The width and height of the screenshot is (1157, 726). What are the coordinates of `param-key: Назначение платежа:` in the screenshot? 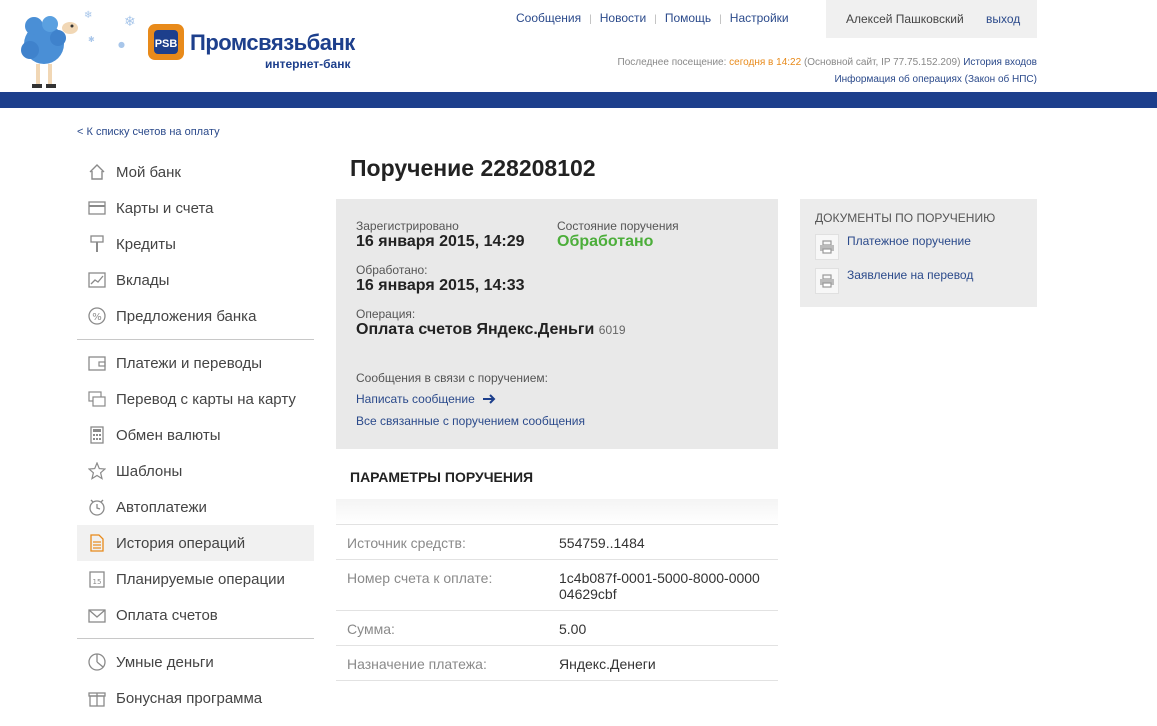 It's located at (417, 664).